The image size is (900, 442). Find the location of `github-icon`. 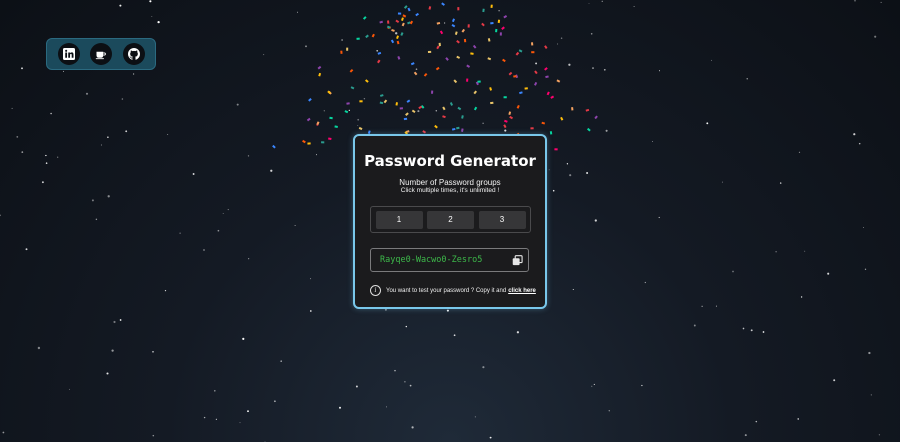

github-icon is located at coordinates (133, 54).